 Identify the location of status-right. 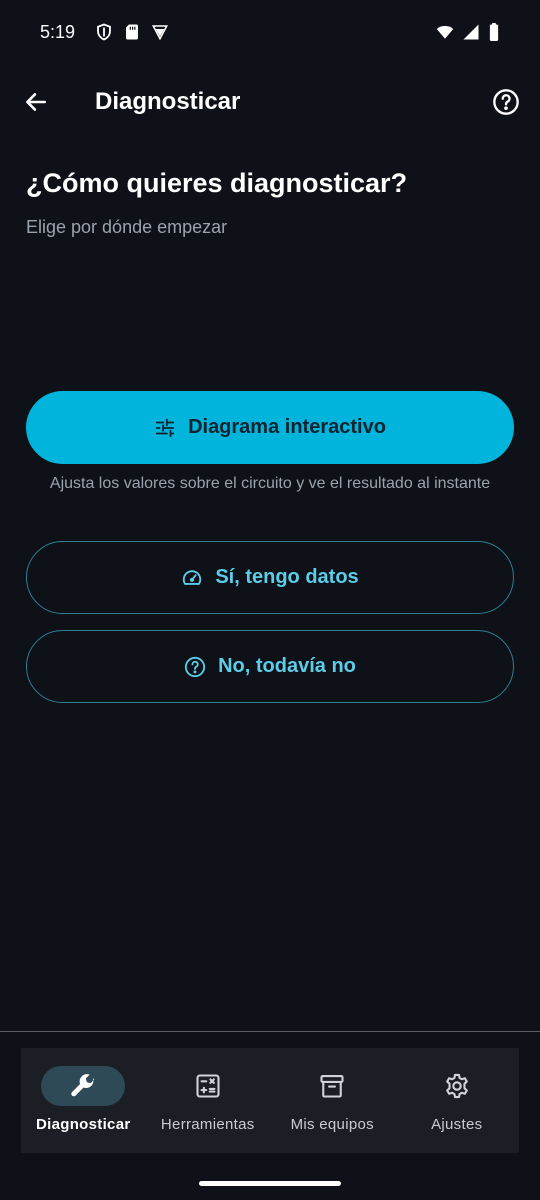
(468, 32).